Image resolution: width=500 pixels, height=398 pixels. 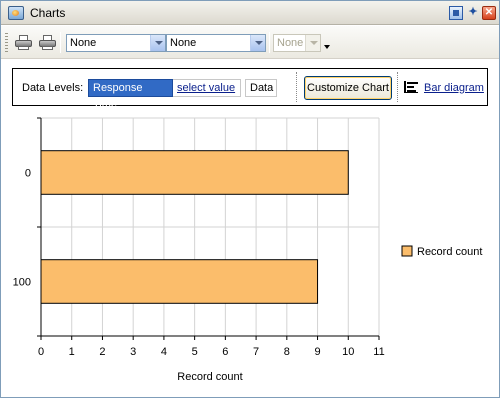 I want to click on data-levels-label: Data Levels:, so click(x=53, y=88).